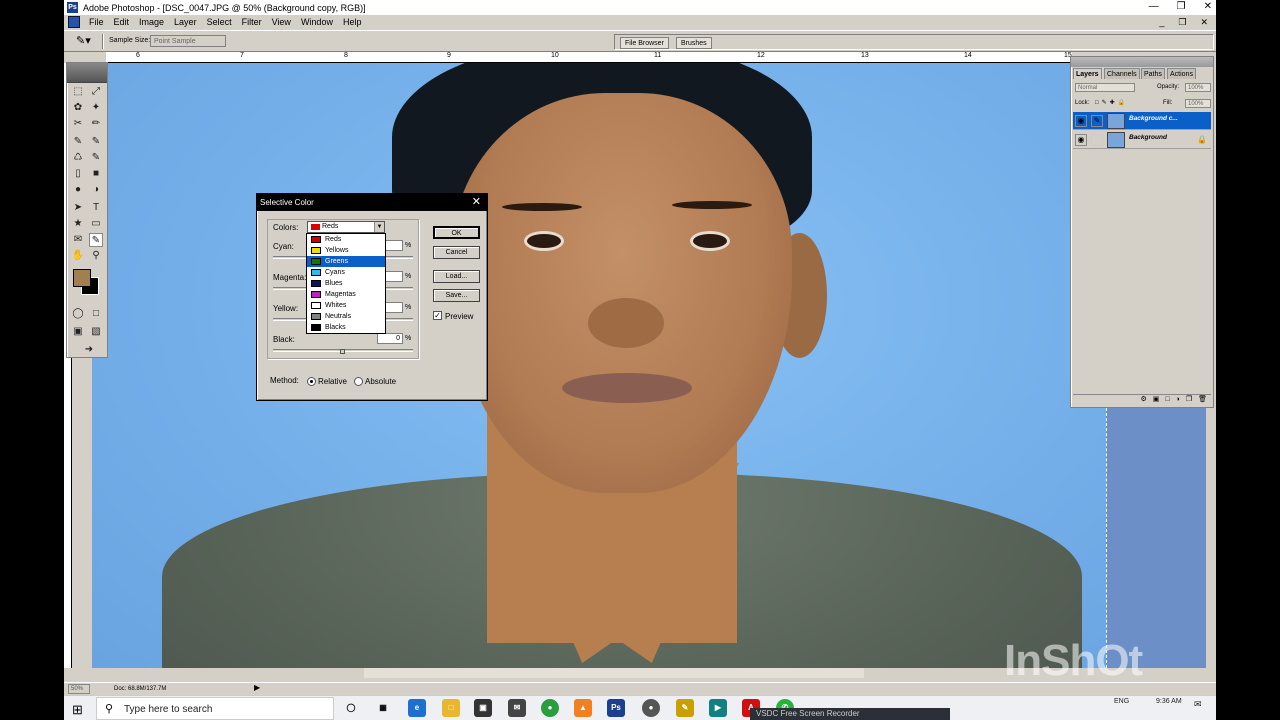 This screenshot has height=720, width=1280. I want to click on tab-paths: Paths, so click(1153, 73).